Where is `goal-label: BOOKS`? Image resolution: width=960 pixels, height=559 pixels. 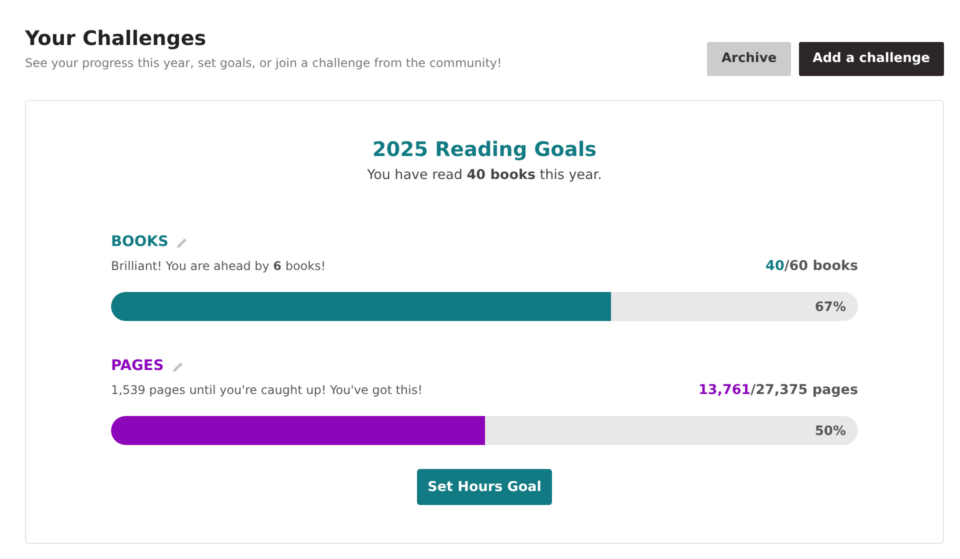 goal-label: BOOKS is located at coordinates (139, 242).